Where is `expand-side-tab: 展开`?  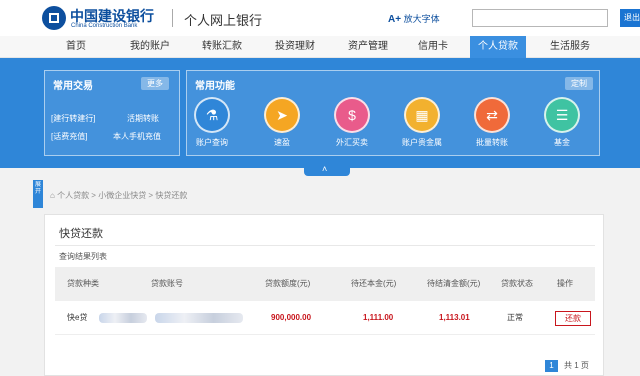 expand-side-tab: 展开 is located at coordinates (38, 194).